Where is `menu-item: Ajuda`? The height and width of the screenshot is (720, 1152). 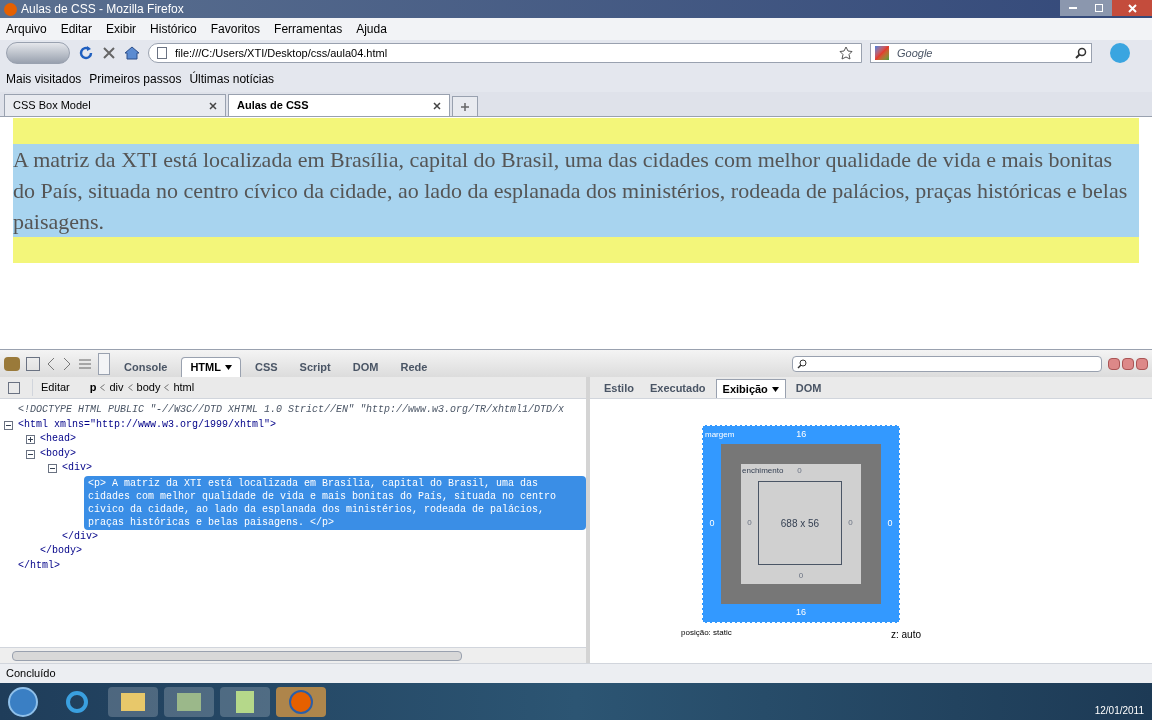
menu-item: Ajuda is located at coordinates (371, 29).